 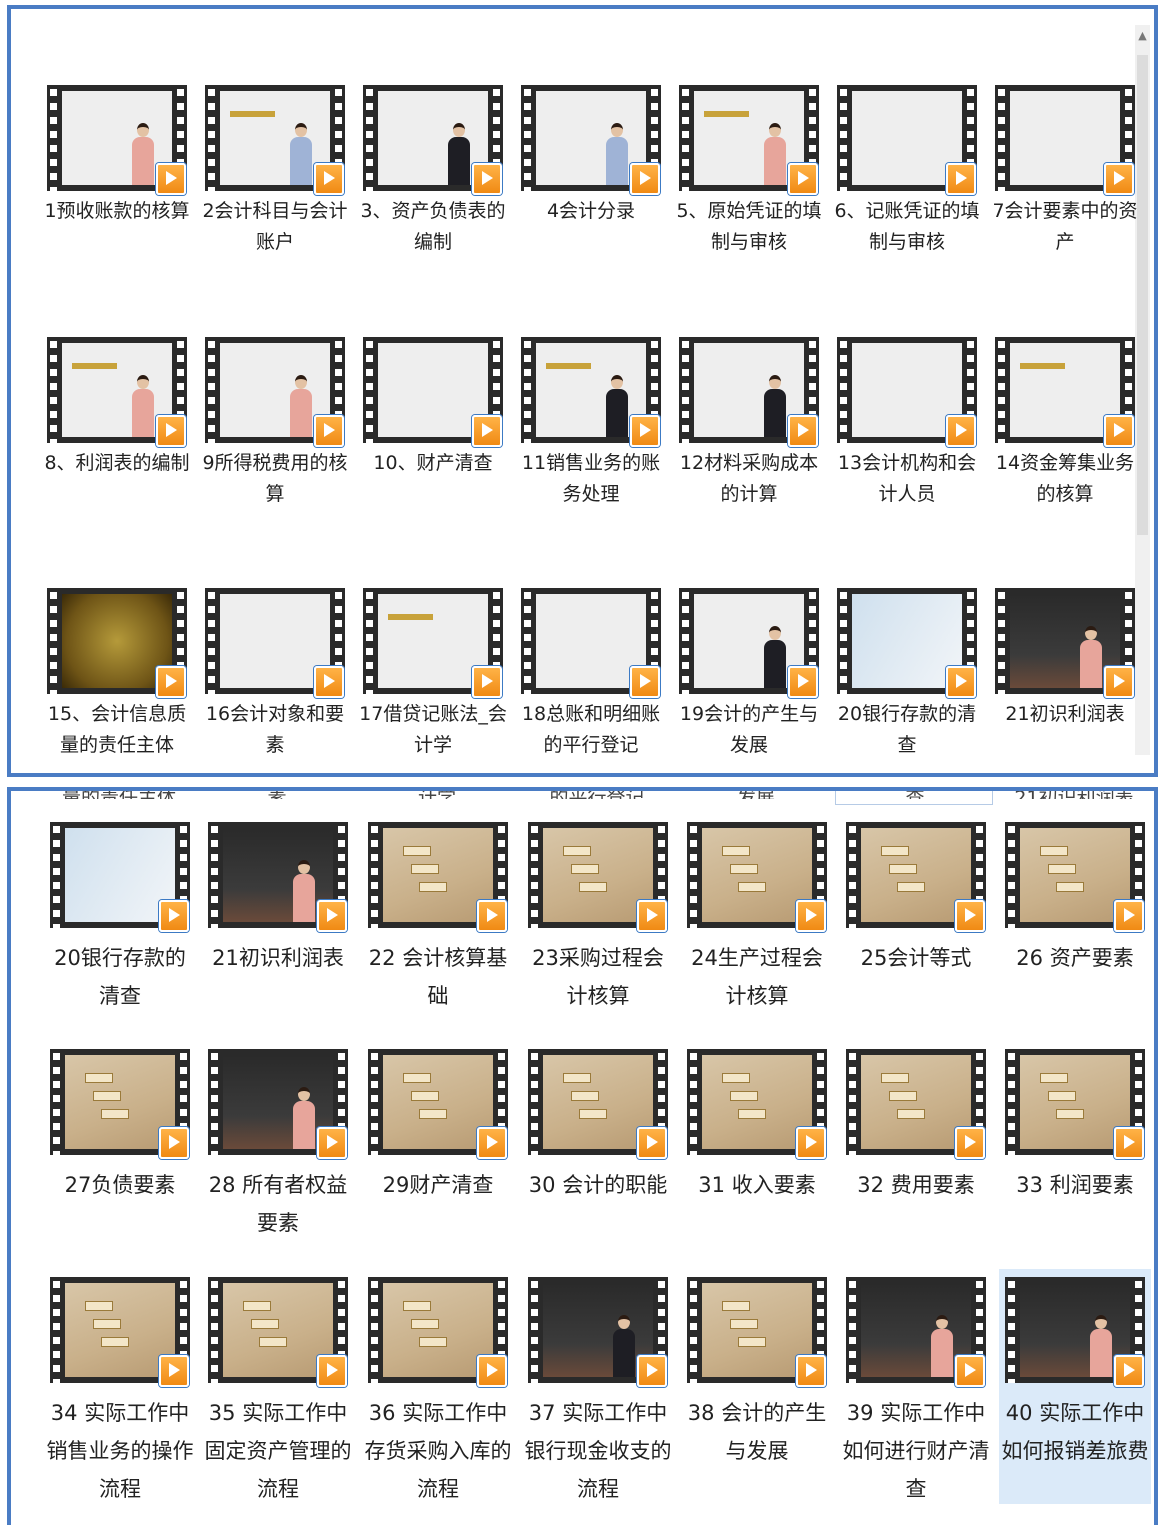 I want to click on video-file-name: 21初识利润表, so click(x=278, y=958).